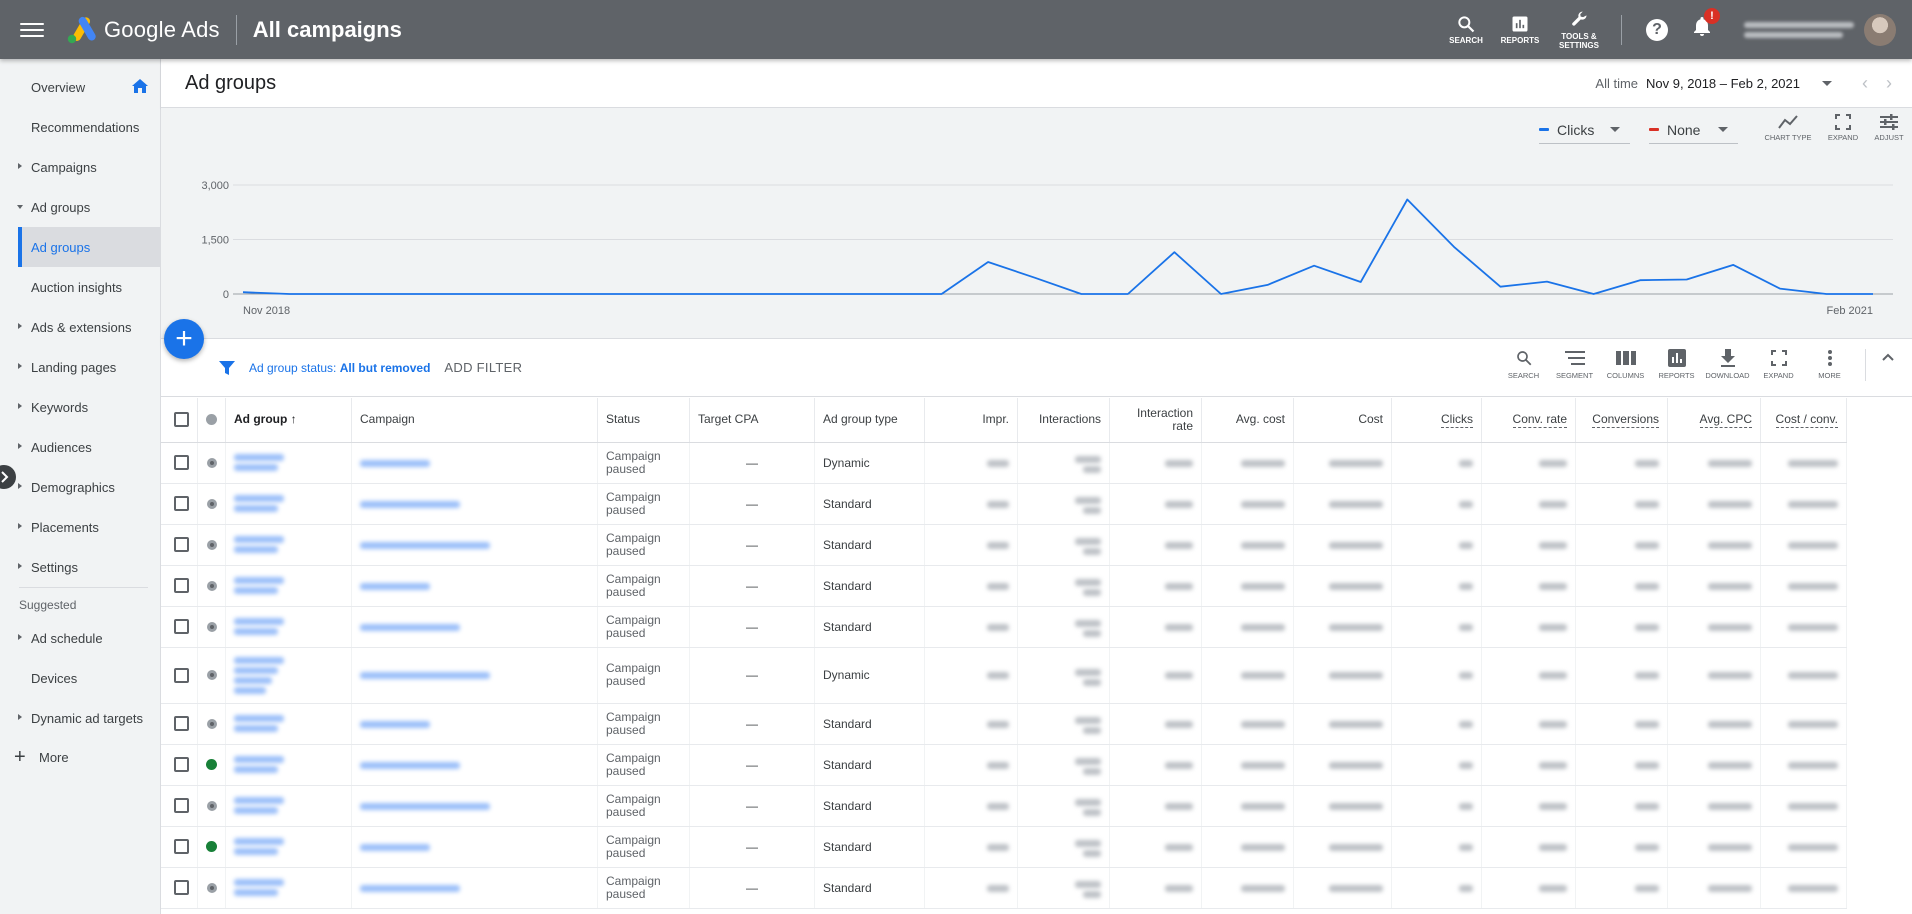  Describe the element at coordinates (1057, 246) in the screenshot. I see `series-line-clicks` at that location.